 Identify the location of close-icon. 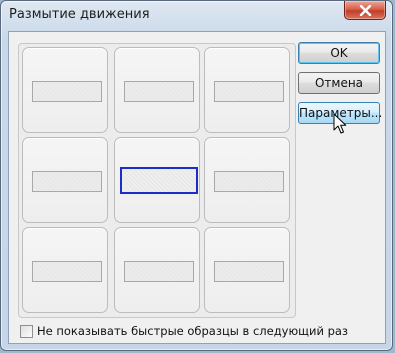
(365, 10).